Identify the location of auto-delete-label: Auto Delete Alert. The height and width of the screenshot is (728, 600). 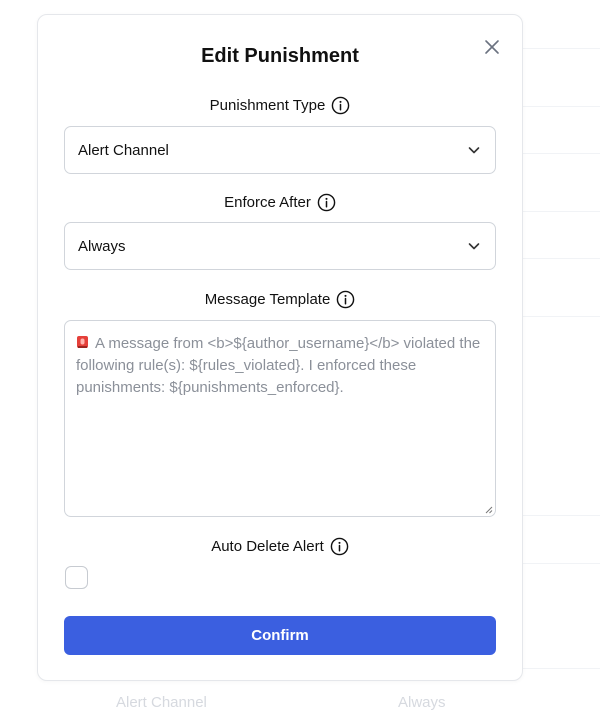
(267, 546).